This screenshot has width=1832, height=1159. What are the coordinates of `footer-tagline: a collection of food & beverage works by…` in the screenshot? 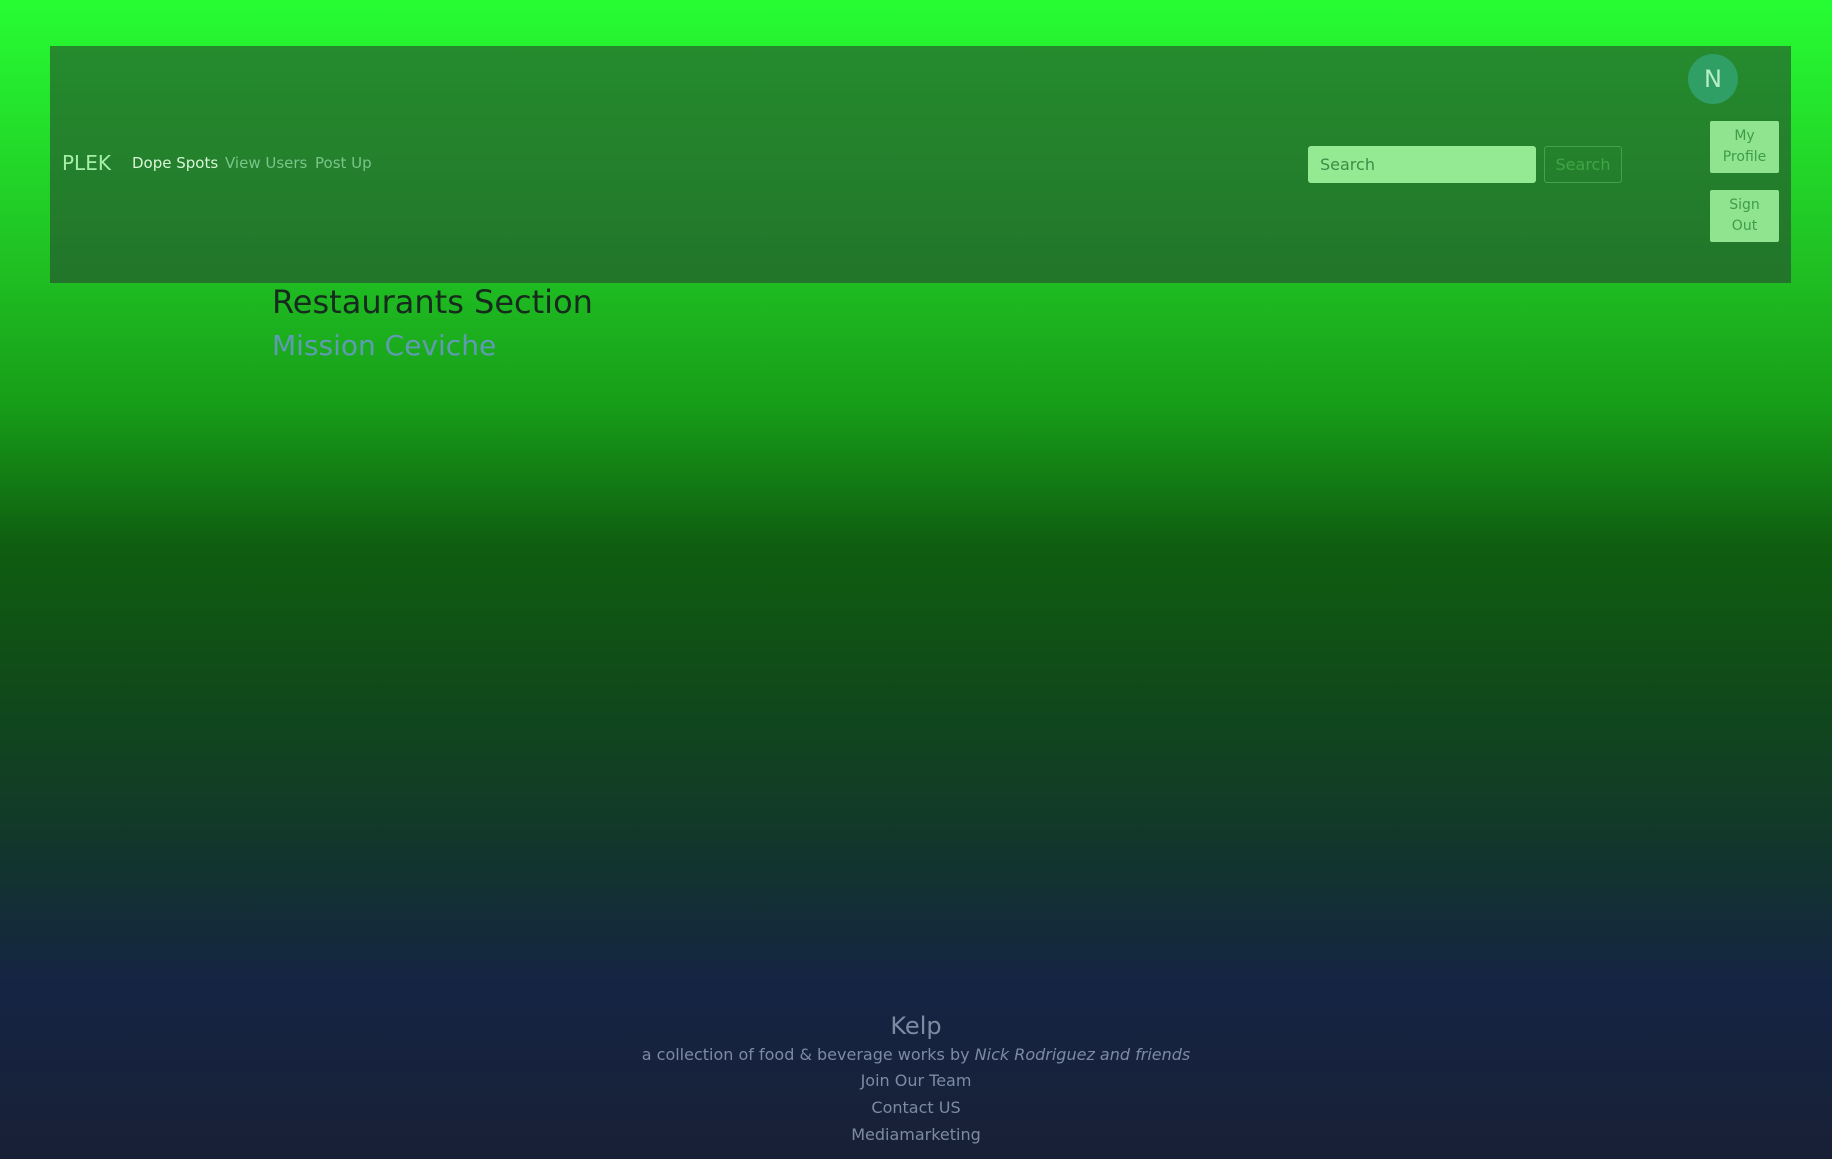 It's located at (916, 1055).